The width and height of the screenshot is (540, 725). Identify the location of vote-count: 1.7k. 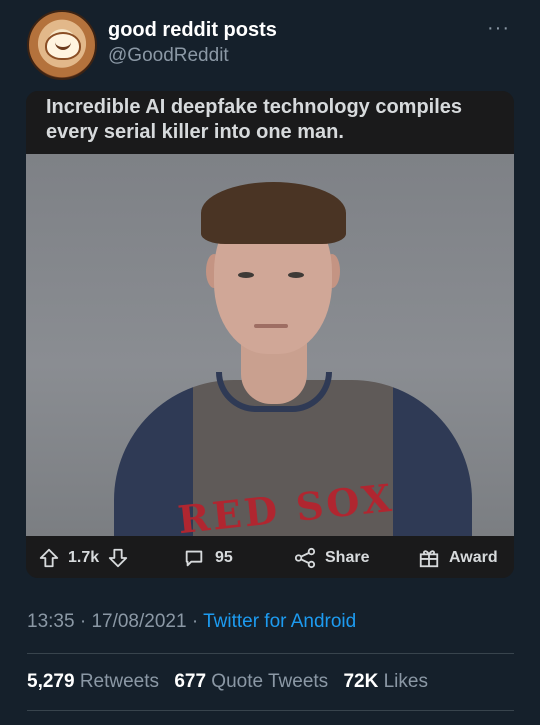
(84, 557).